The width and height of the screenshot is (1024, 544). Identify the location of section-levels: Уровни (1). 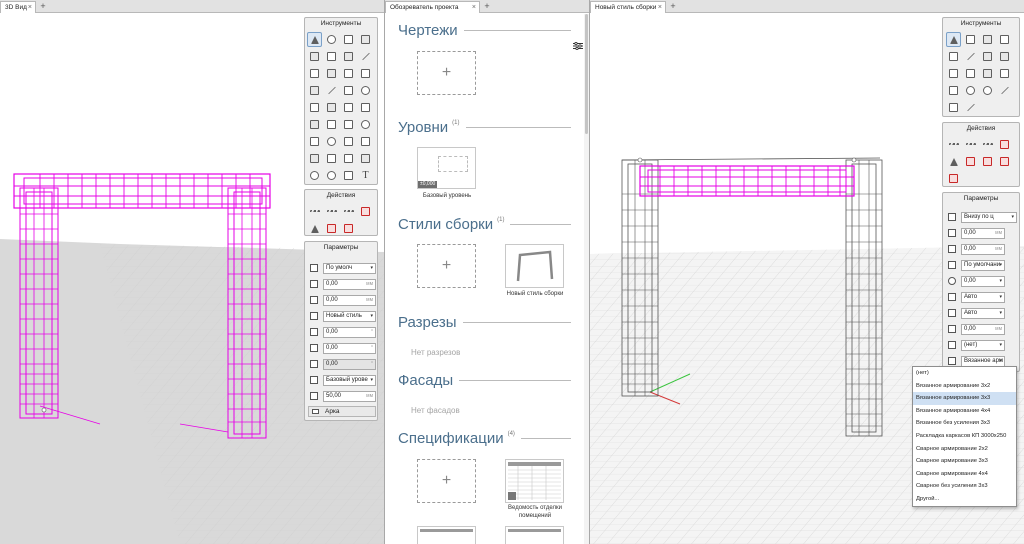
(484, 127).